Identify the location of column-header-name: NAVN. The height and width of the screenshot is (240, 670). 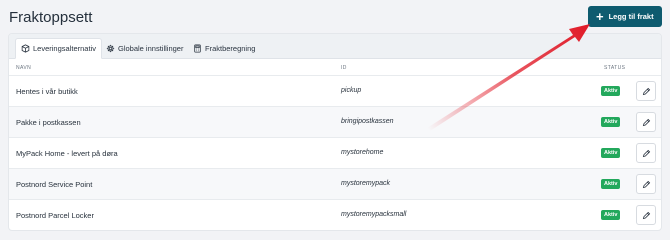
(24, 68).